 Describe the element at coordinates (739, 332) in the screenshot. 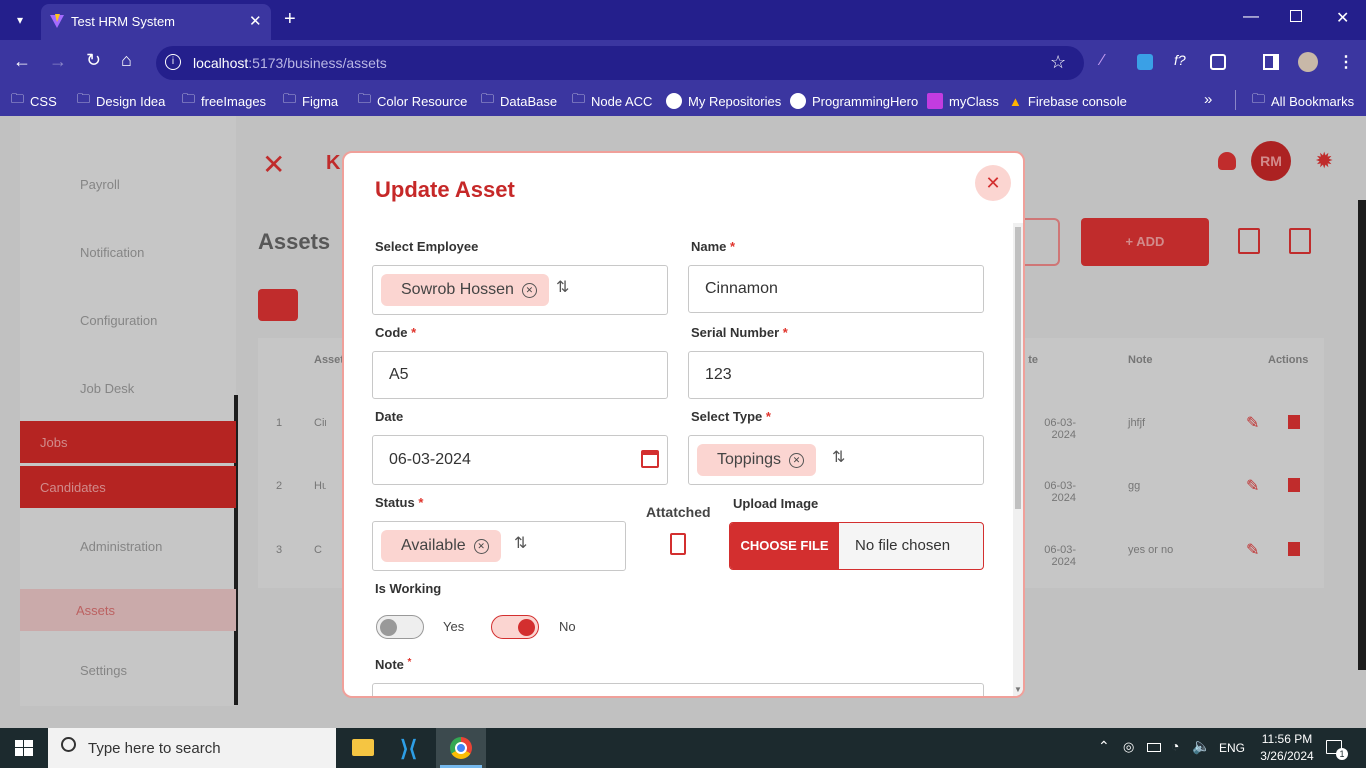

I see `serial-label: Serial Number *` at that location.